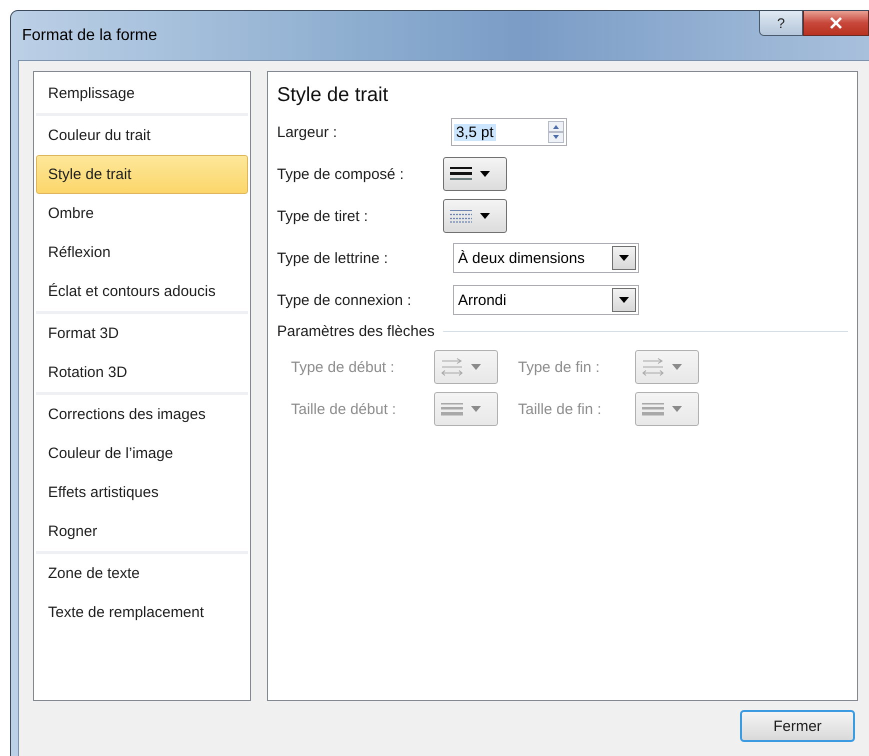 The height and width of the screenshot is (756, 869). Describe the element at coordinates (333, 258) in the screenshot. I see `field-label: Type de lettrine :` at that location.